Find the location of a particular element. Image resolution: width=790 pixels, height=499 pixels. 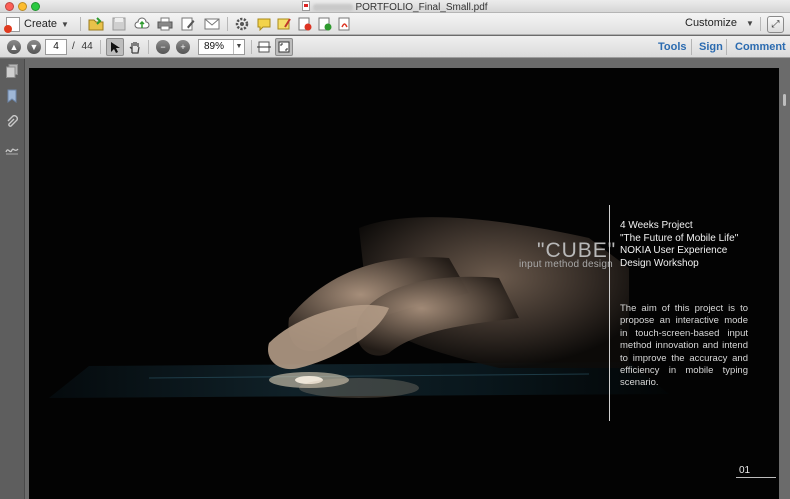

page-number-underline is located at coordinates (756, 477).